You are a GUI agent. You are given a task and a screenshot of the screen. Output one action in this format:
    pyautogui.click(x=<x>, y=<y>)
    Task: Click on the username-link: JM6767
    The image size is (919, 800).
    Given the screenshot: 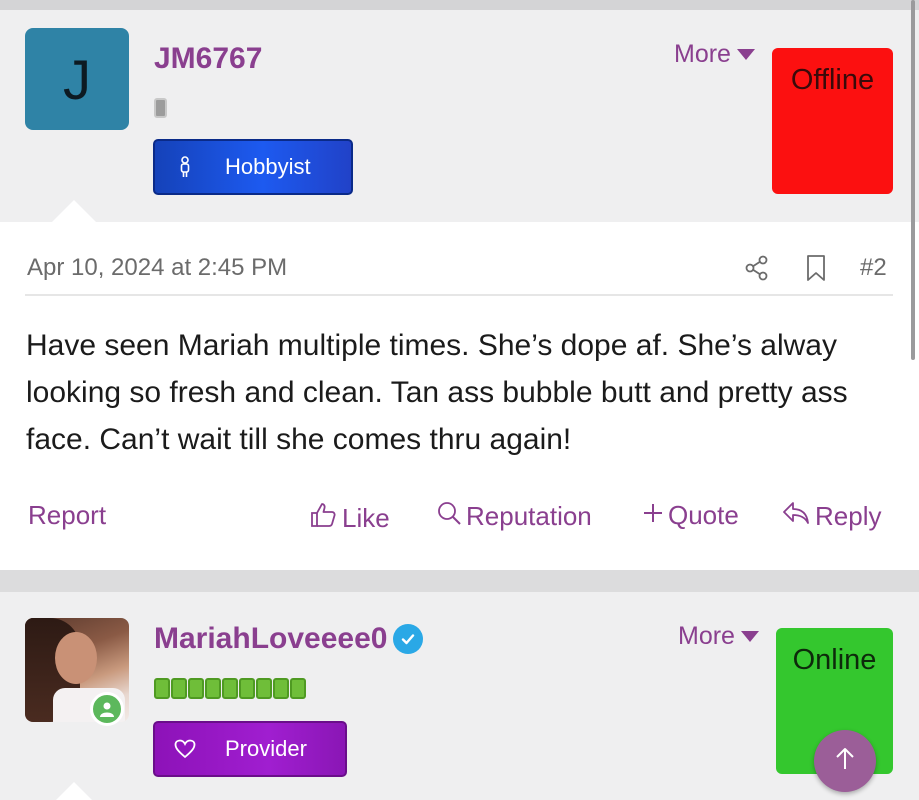 What is the action you would take?
    pyautogui.click(x=208, y=59)
    